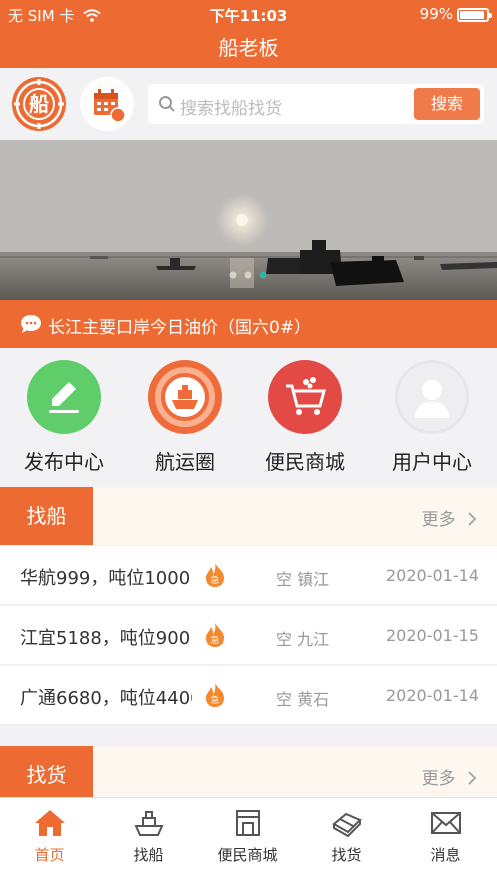  I want to click on ship-icon, so click(185, 397).